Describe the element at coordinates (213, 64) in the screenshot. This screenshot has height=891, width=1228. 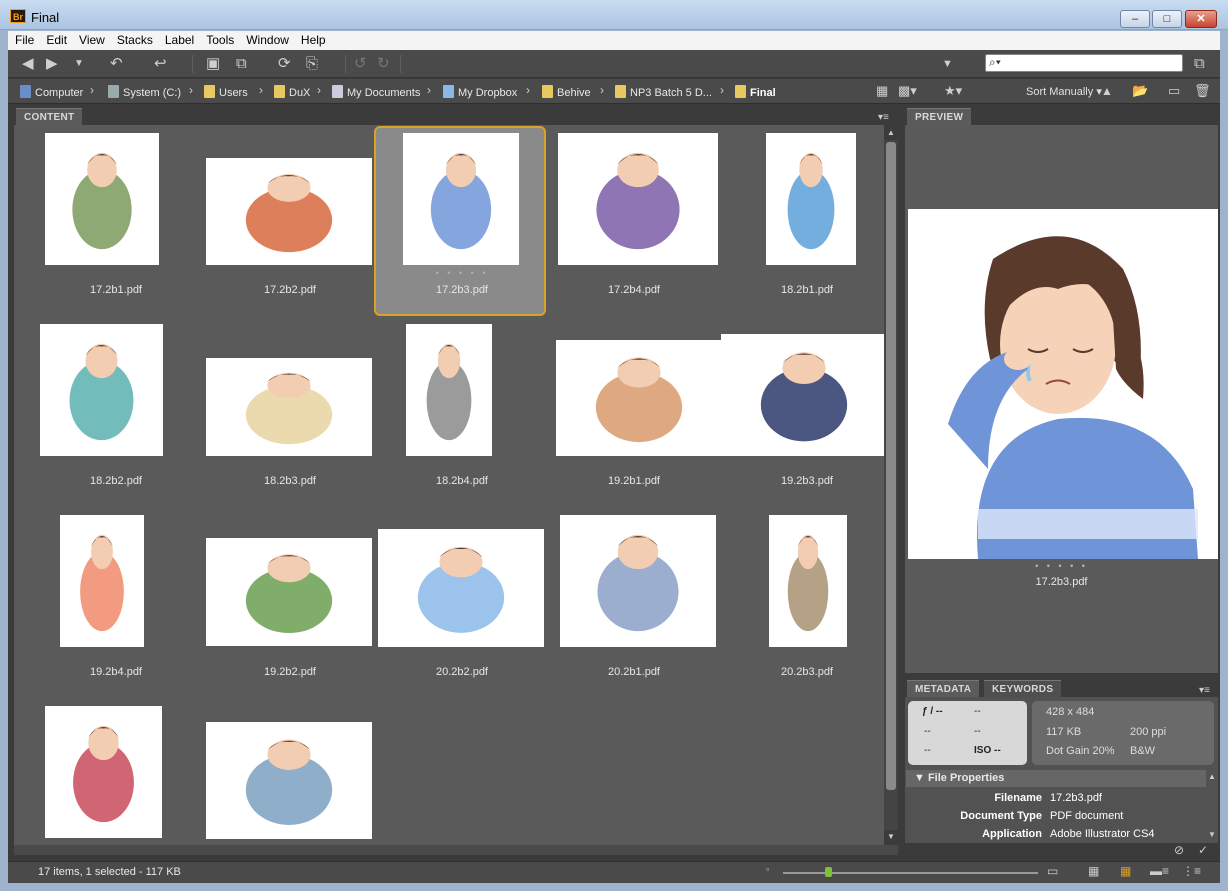
I see `camera-import-icon: ▣` at that location.